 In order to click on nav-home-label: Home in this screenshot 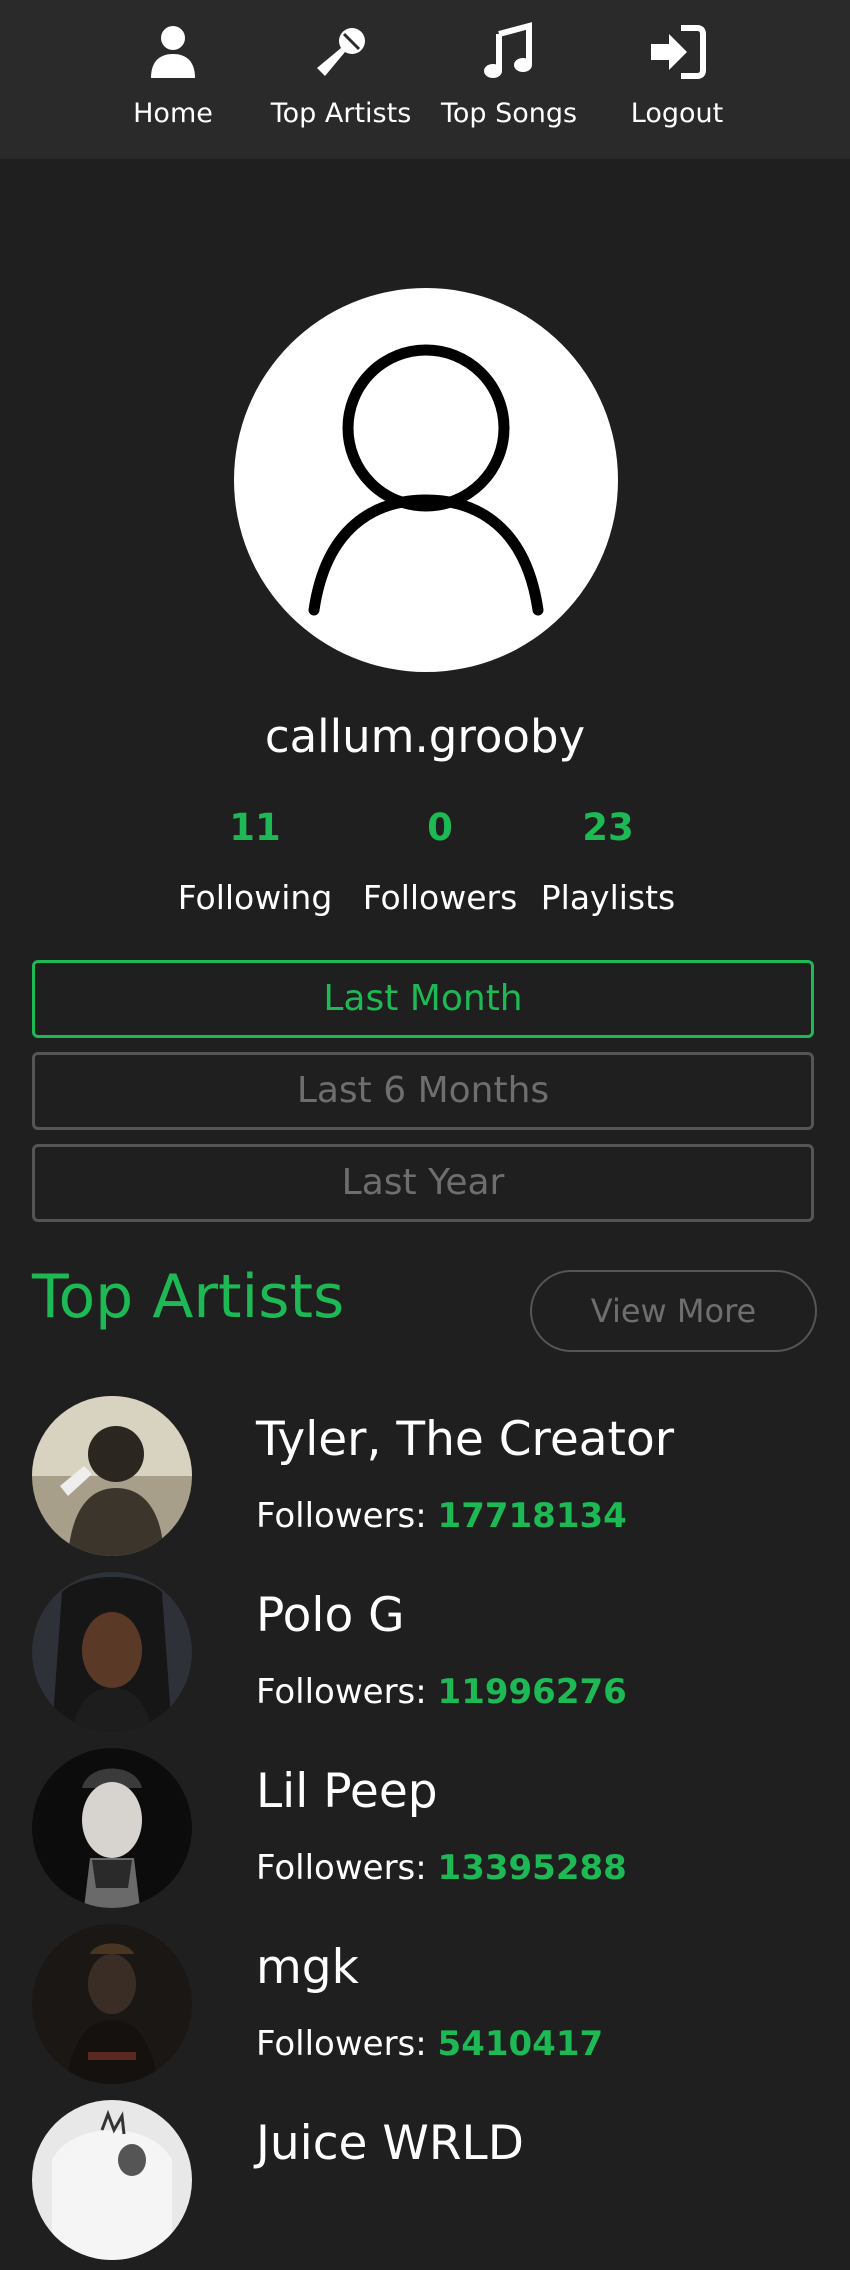, I will do `click(173, 113)`.